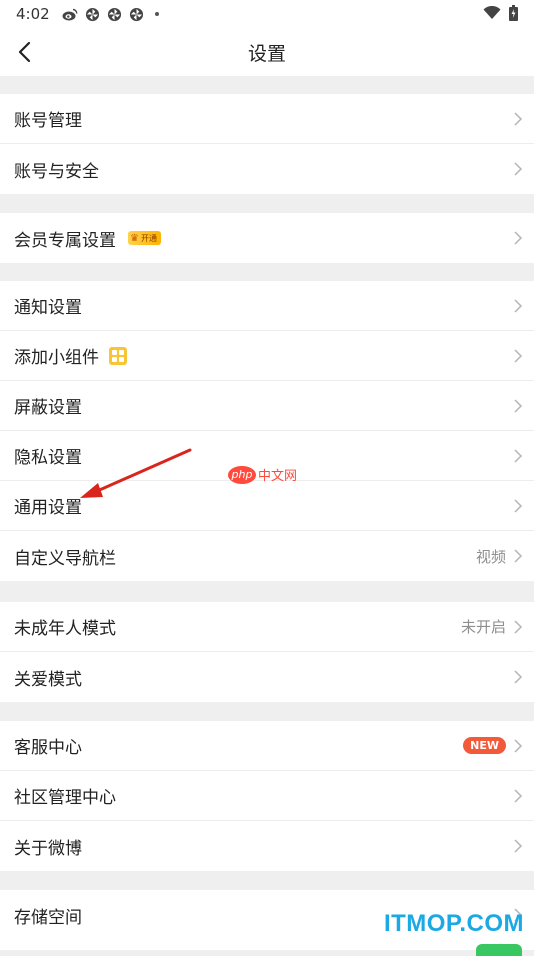  I want to click on widget-grid-icon, so click(118, 355).